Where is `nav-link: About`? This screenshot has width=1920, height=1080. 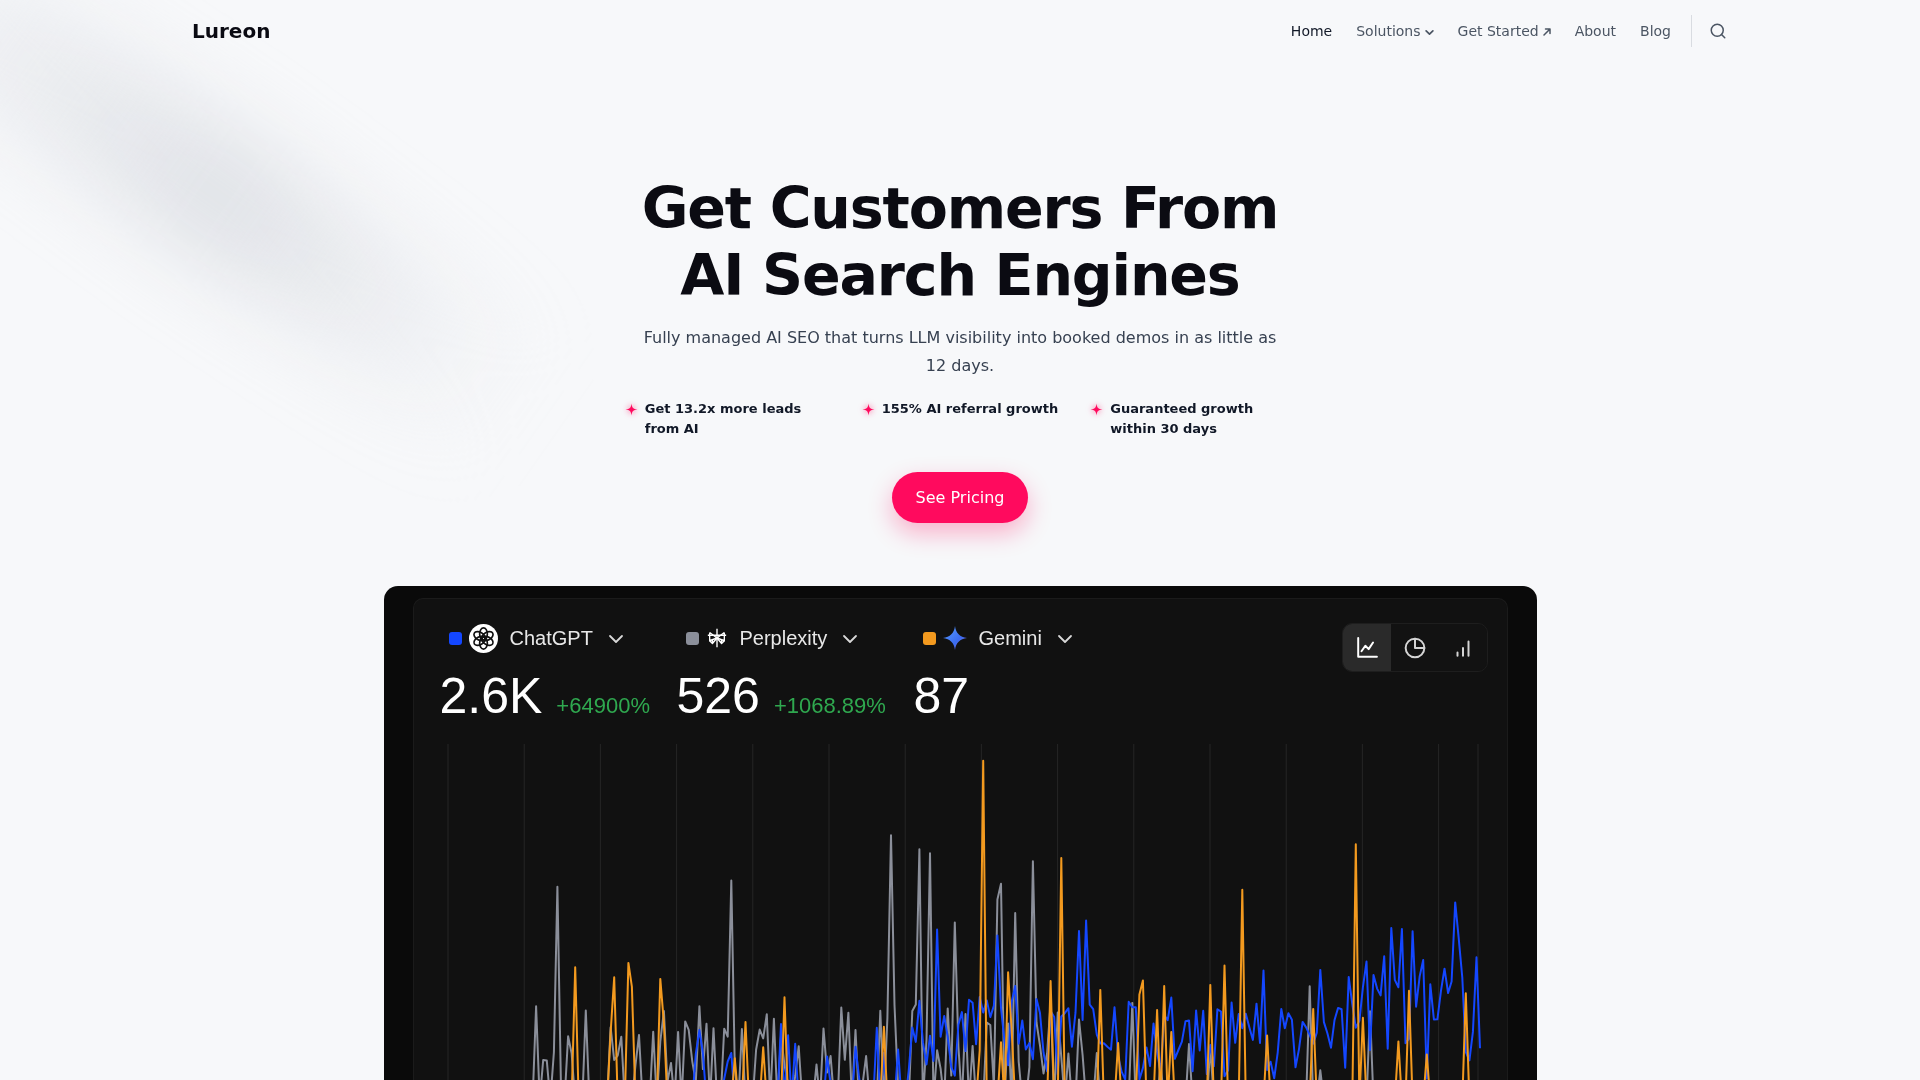
nav-link: About is located at coordinates (1595, 31).